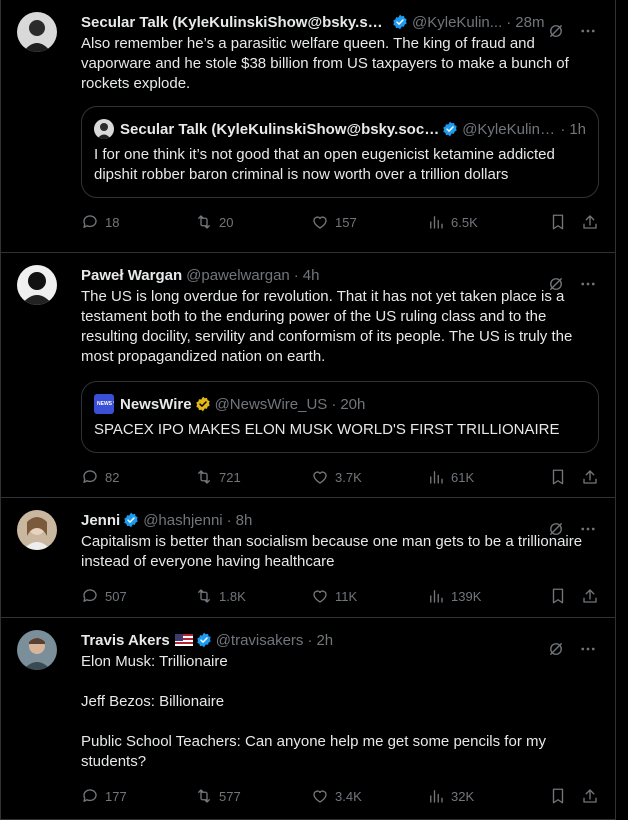 The image size is (628, 820). I want to click on retweet-button: 577, so click(253, 796).